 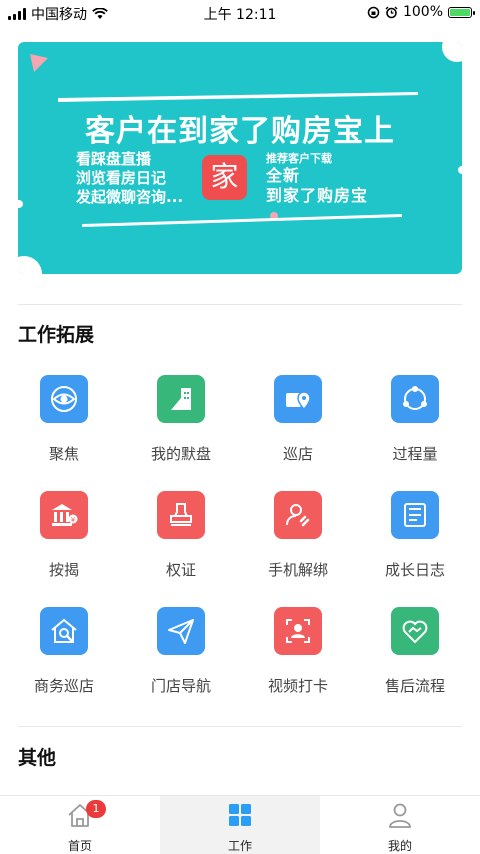 What do you see at coordinates (63, 686) in the screenshot?
I see `work-item-label: 商务巡店` at bounding box center [63, 686].